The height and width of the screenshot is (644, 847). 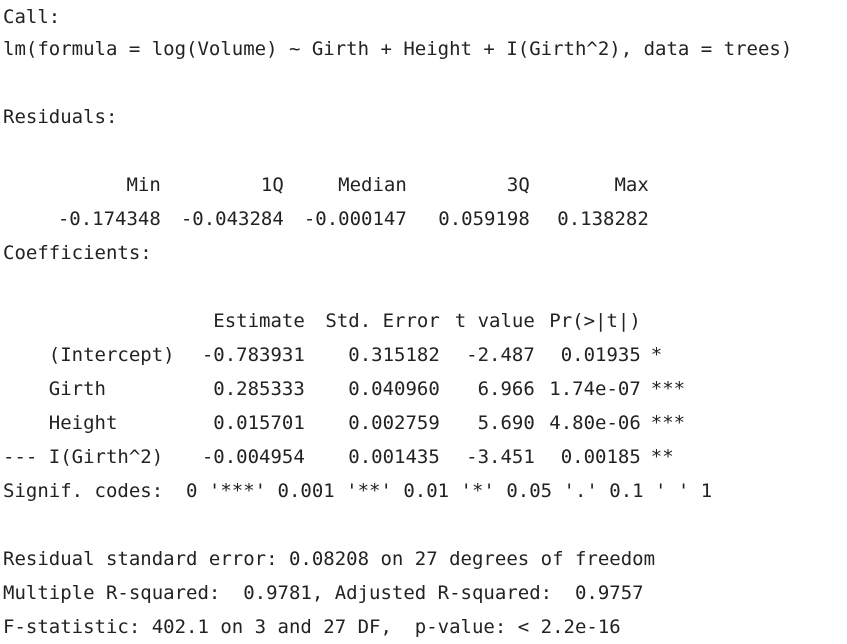 What do you see at coordinates (500, 457) in the screenshot?
I see `coef-t-value: -3.451` at bounding box center [500, 457].